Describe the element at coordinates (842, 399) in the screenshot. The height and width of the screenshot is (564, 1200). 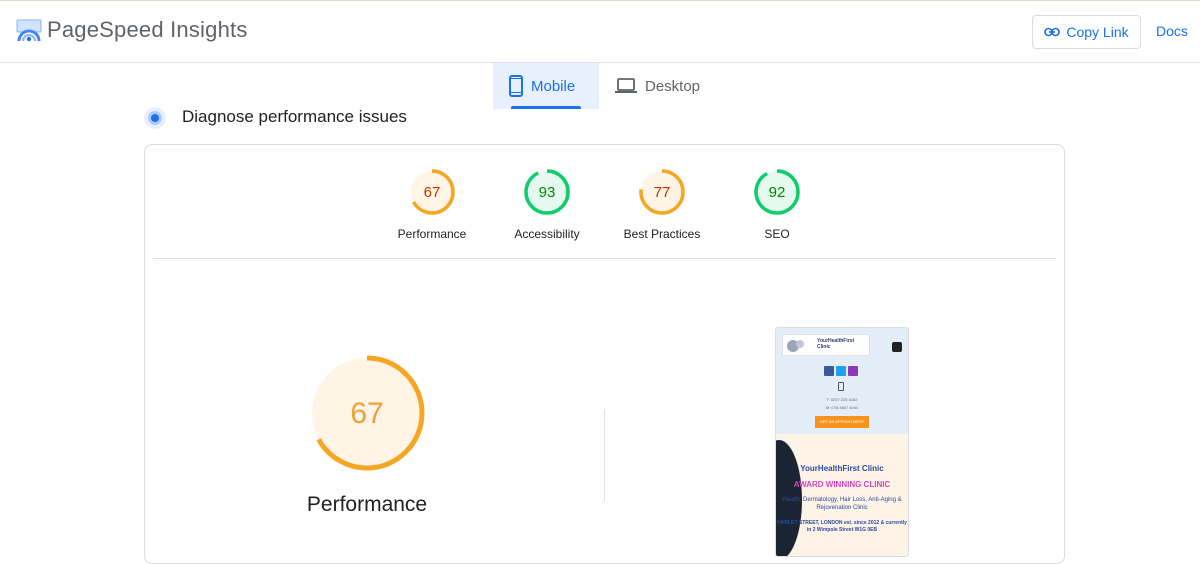
I see `screenshot-tel: T: 0207 225 3182` at that location.